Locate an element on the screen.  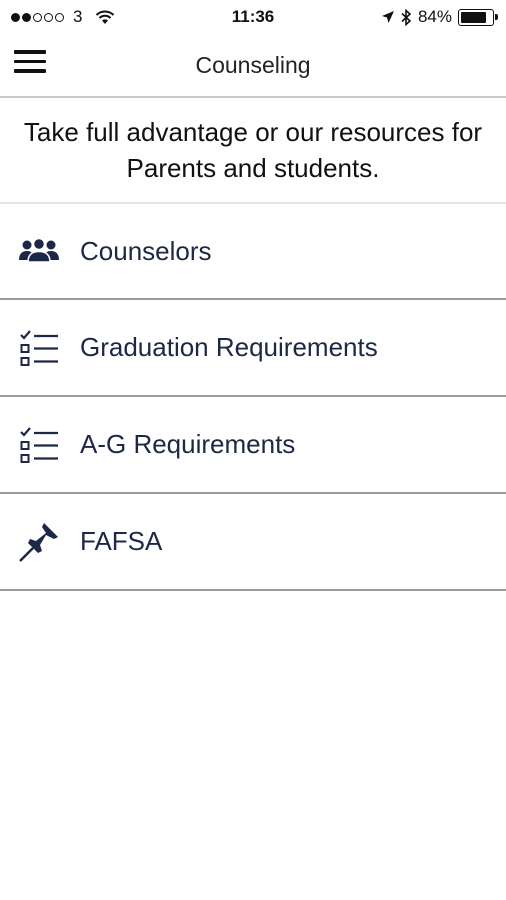
hamburger-icon is located at coordinates (30, 52).